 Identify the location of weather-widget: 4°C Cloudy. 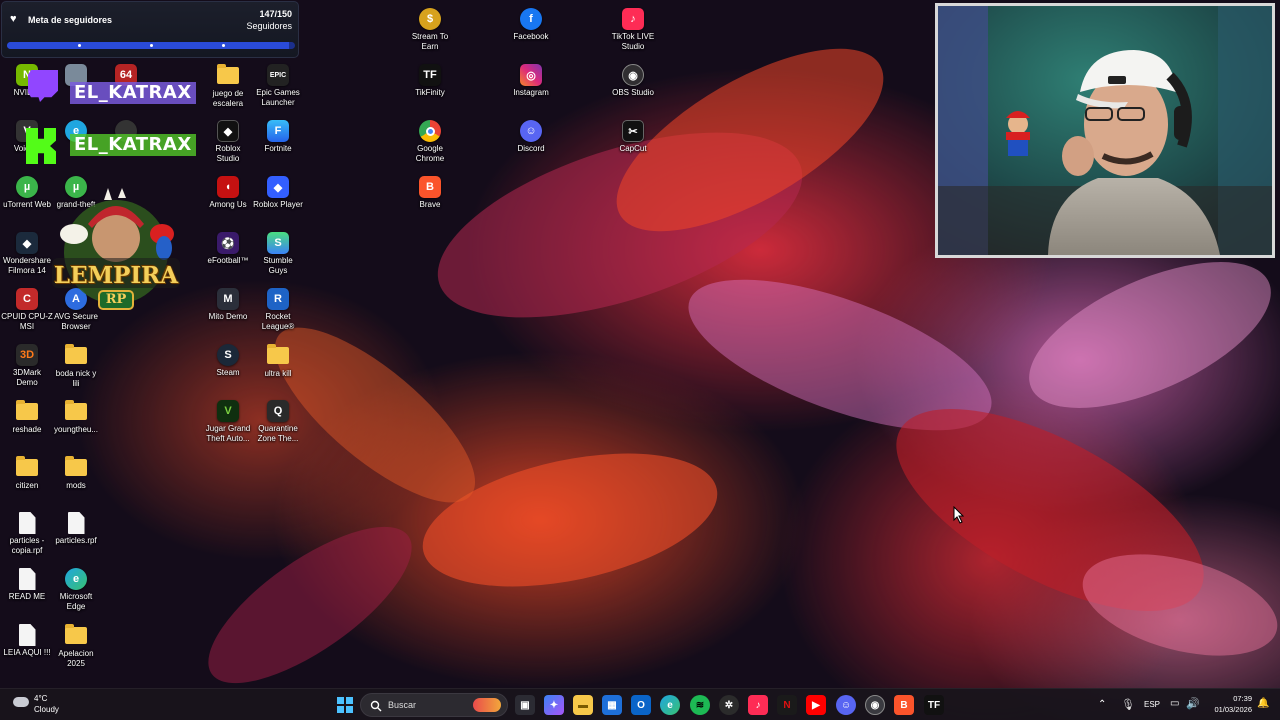
(50, 705).